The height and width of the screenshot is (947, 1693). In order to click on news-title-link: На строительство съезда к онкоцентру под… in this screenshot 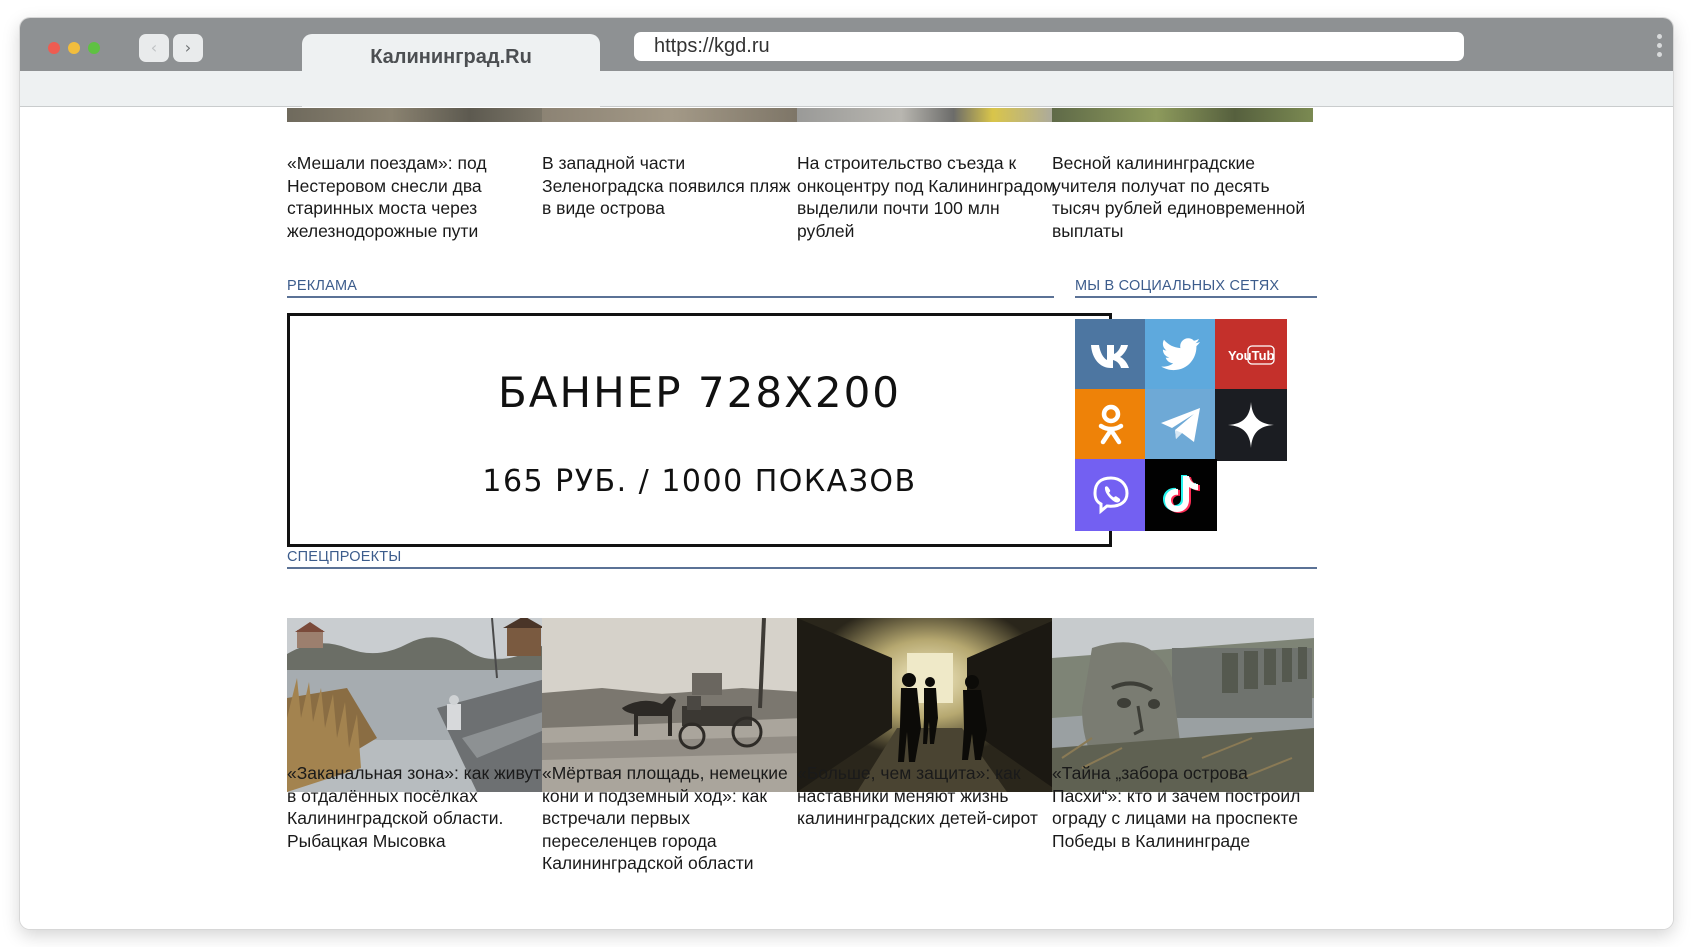, I will do `click(928, 197)`.